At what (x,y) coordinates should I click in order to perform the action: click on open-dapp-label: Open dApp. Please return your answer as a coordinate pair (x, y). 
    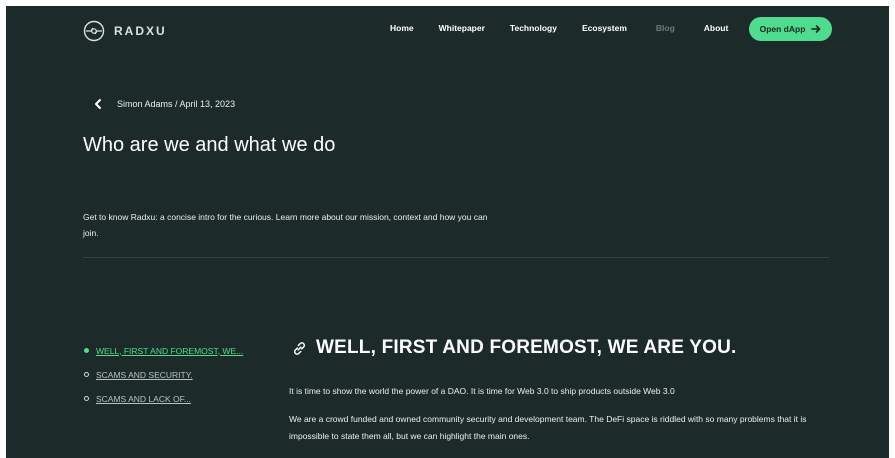
    Looking at the image, I should click on (782, 29).